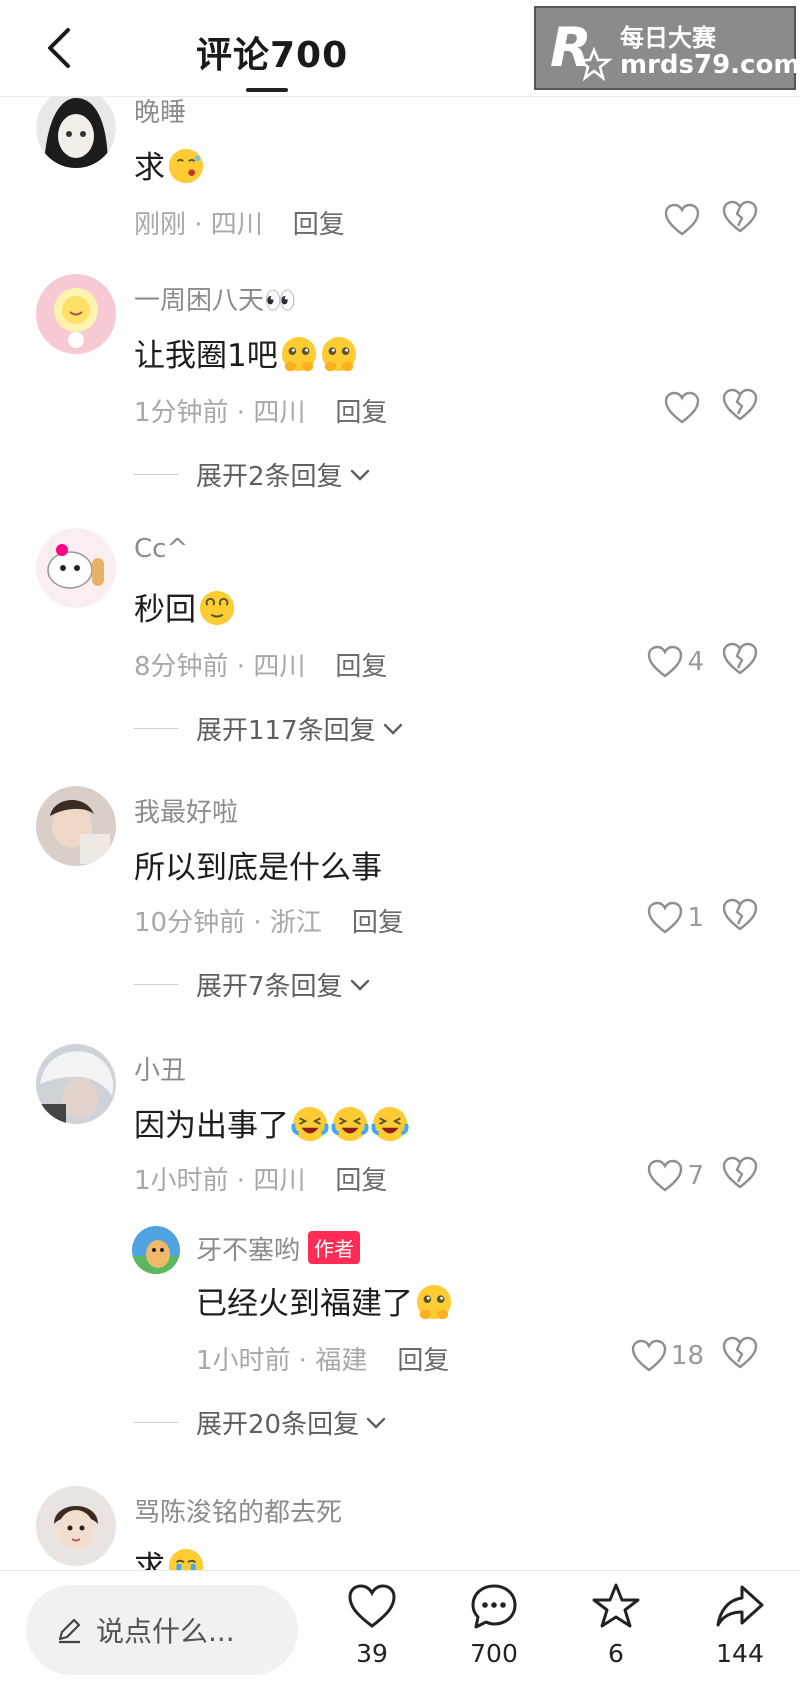  Describe the element at coordinates (253, 474) in the screenshot. I see `expand-replies-button: 展开2条回复` at that location.